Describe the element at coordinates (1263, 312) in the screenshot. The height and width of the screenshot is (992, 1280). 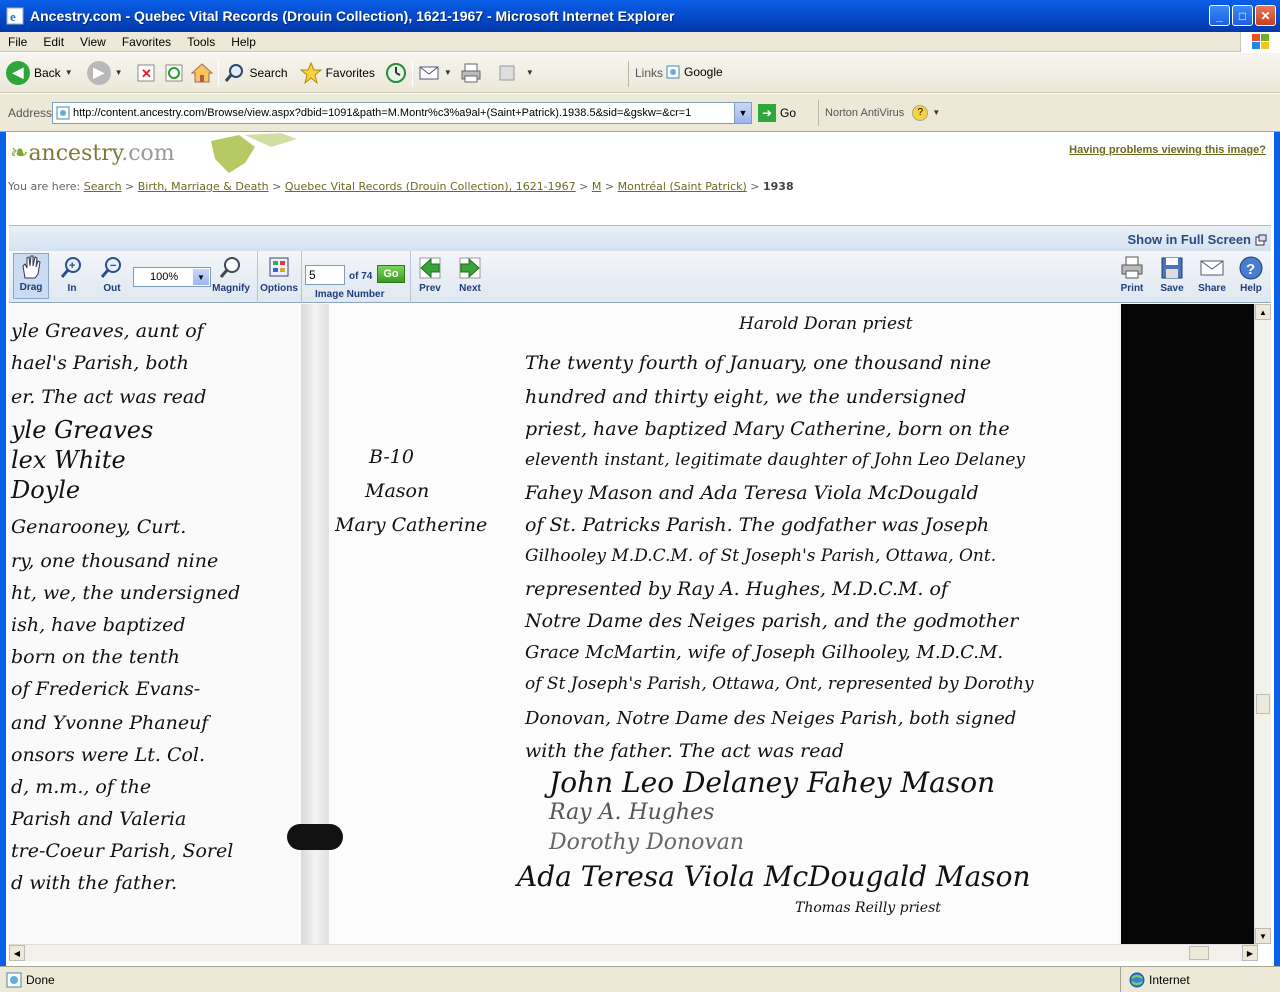
I see `scroll-up-arrow-icon: ▲` at that location.